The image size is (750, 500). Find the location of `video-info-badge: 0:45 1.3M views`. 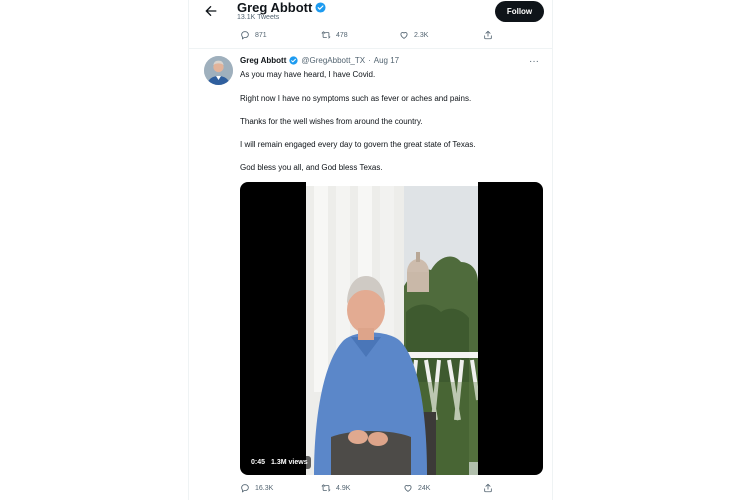

video-info-badge: 0:45 1.3M views is located at coordinates (279, 462).